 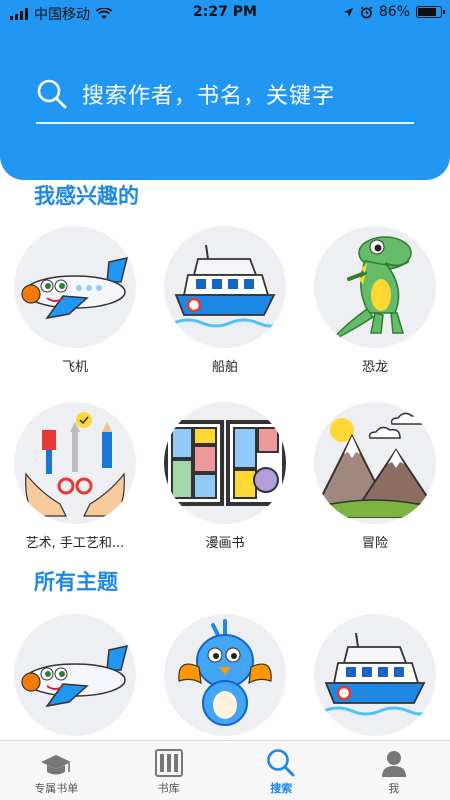 What do you see at coordinates (394, 788) in the screenshot?
I see `tab-label: 我` at bounding box center [394, 788].